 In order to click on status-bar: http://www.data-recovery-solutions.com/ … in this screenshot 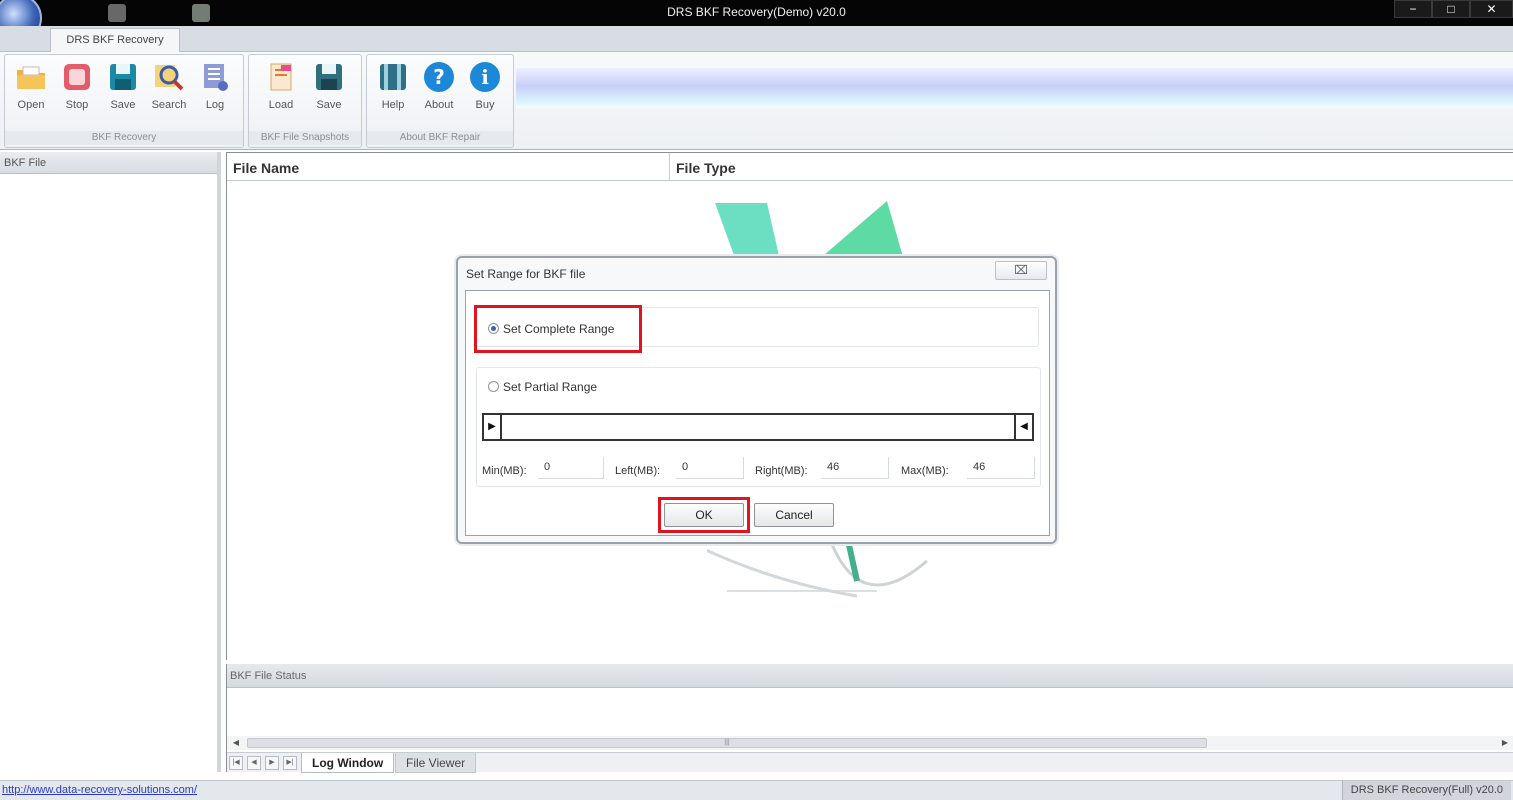, I will do `click(756, 790)`.